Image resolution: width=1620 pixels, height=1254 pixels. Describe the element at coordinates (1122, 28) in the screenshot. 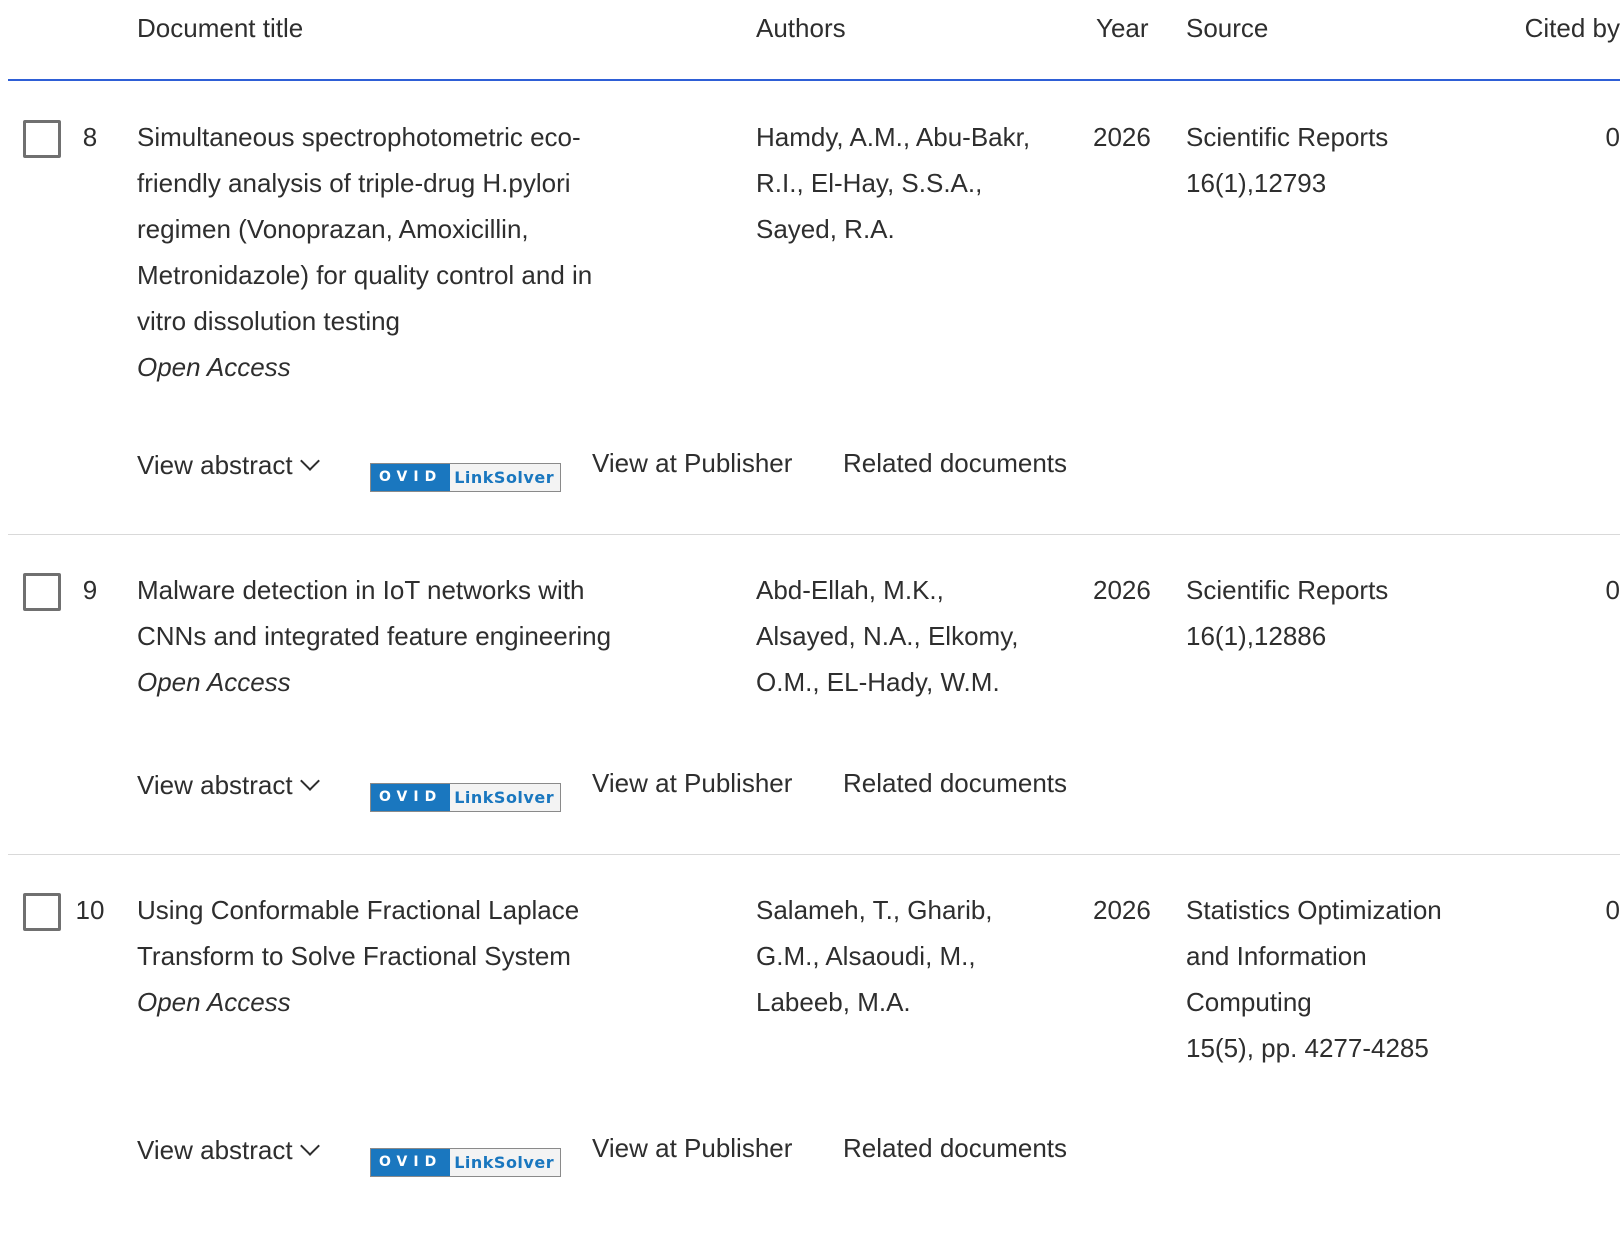

I see `column-header-year: Year` at that location.